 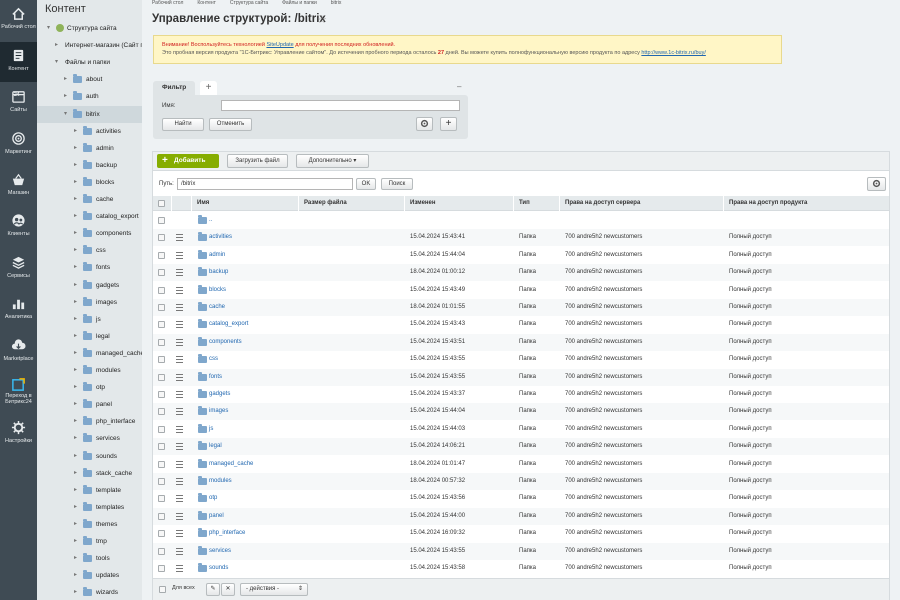 I want to click on file-name-link: backup, so click(x=218, y=272).